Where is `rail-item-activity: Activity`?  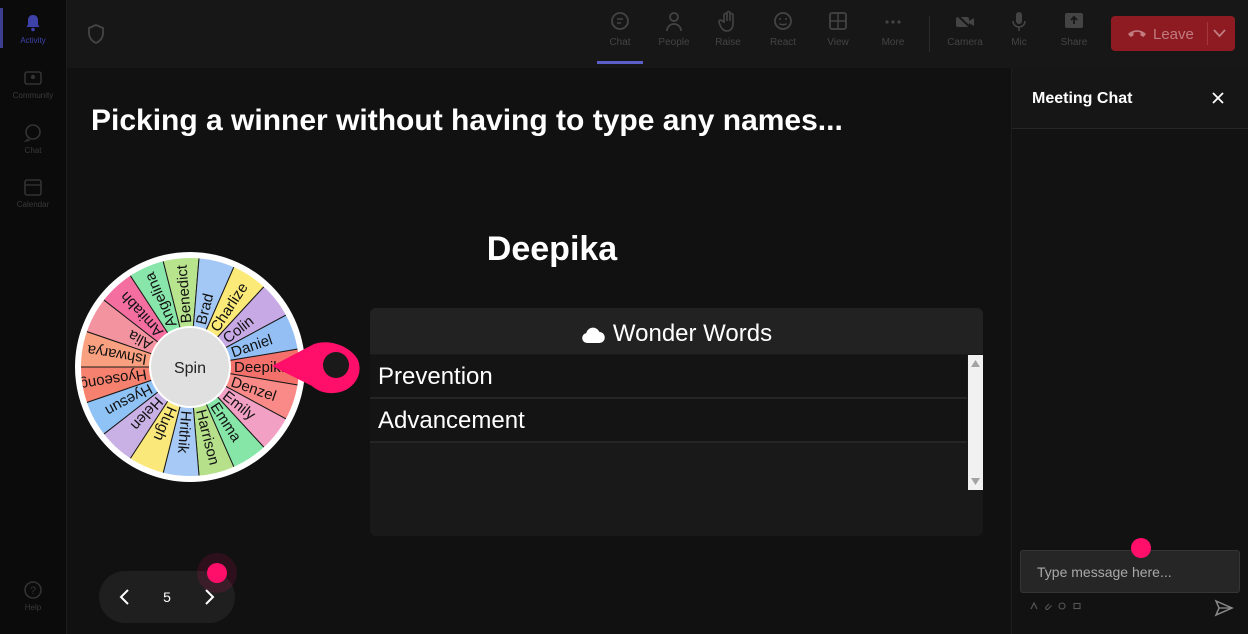 rail-item-activity: Activity is located at coordinates (33, 28).